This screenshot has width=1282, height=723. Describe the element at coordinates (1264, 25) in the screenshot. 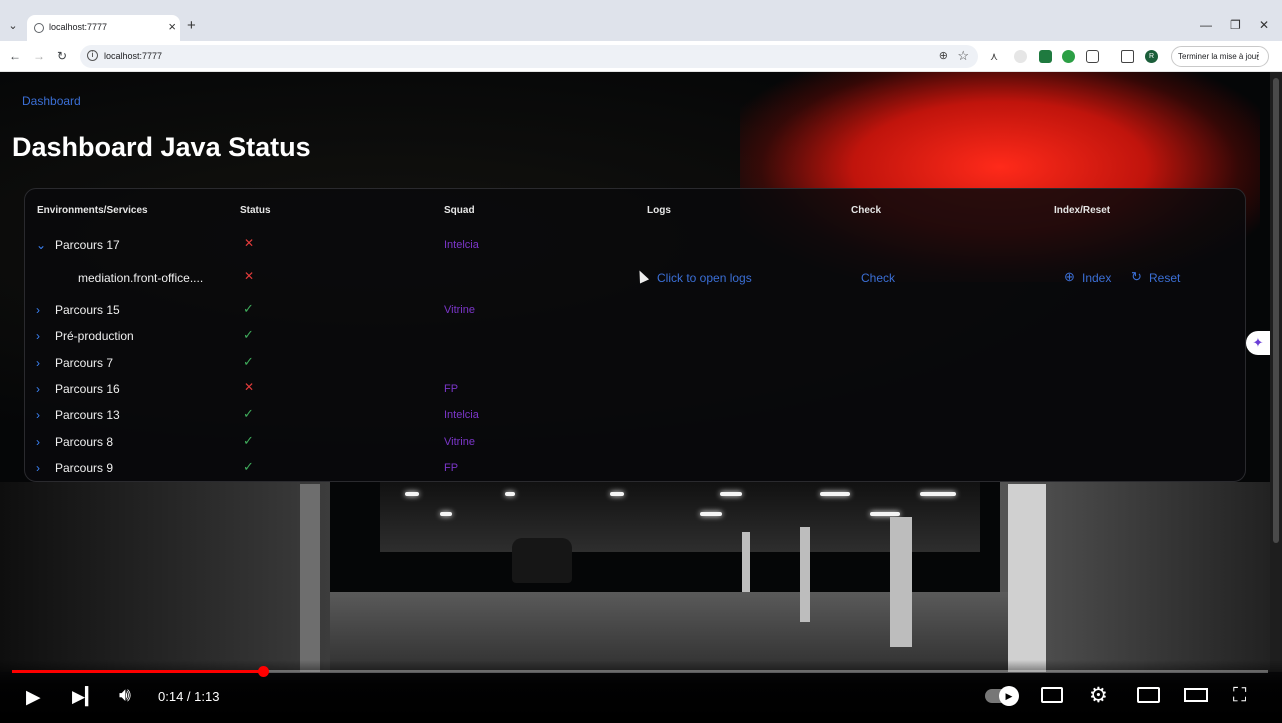

I see `close-window-icon: ✕` at that location.